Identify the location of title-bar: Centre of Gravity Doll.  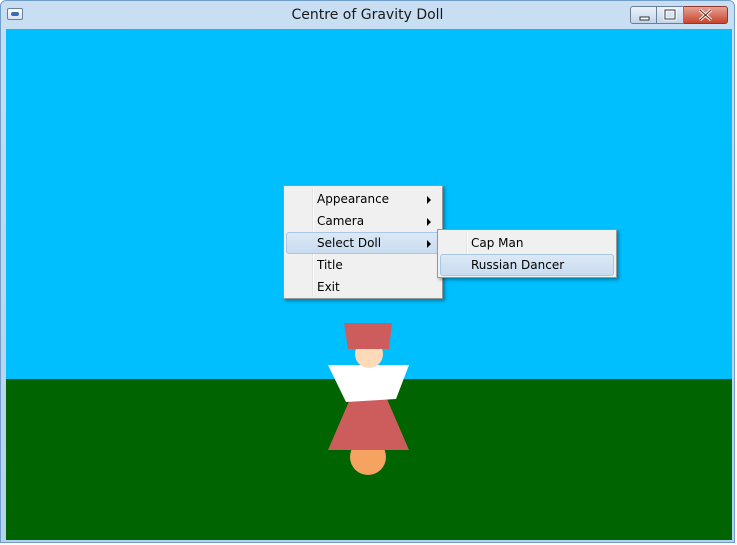
(367, 15).